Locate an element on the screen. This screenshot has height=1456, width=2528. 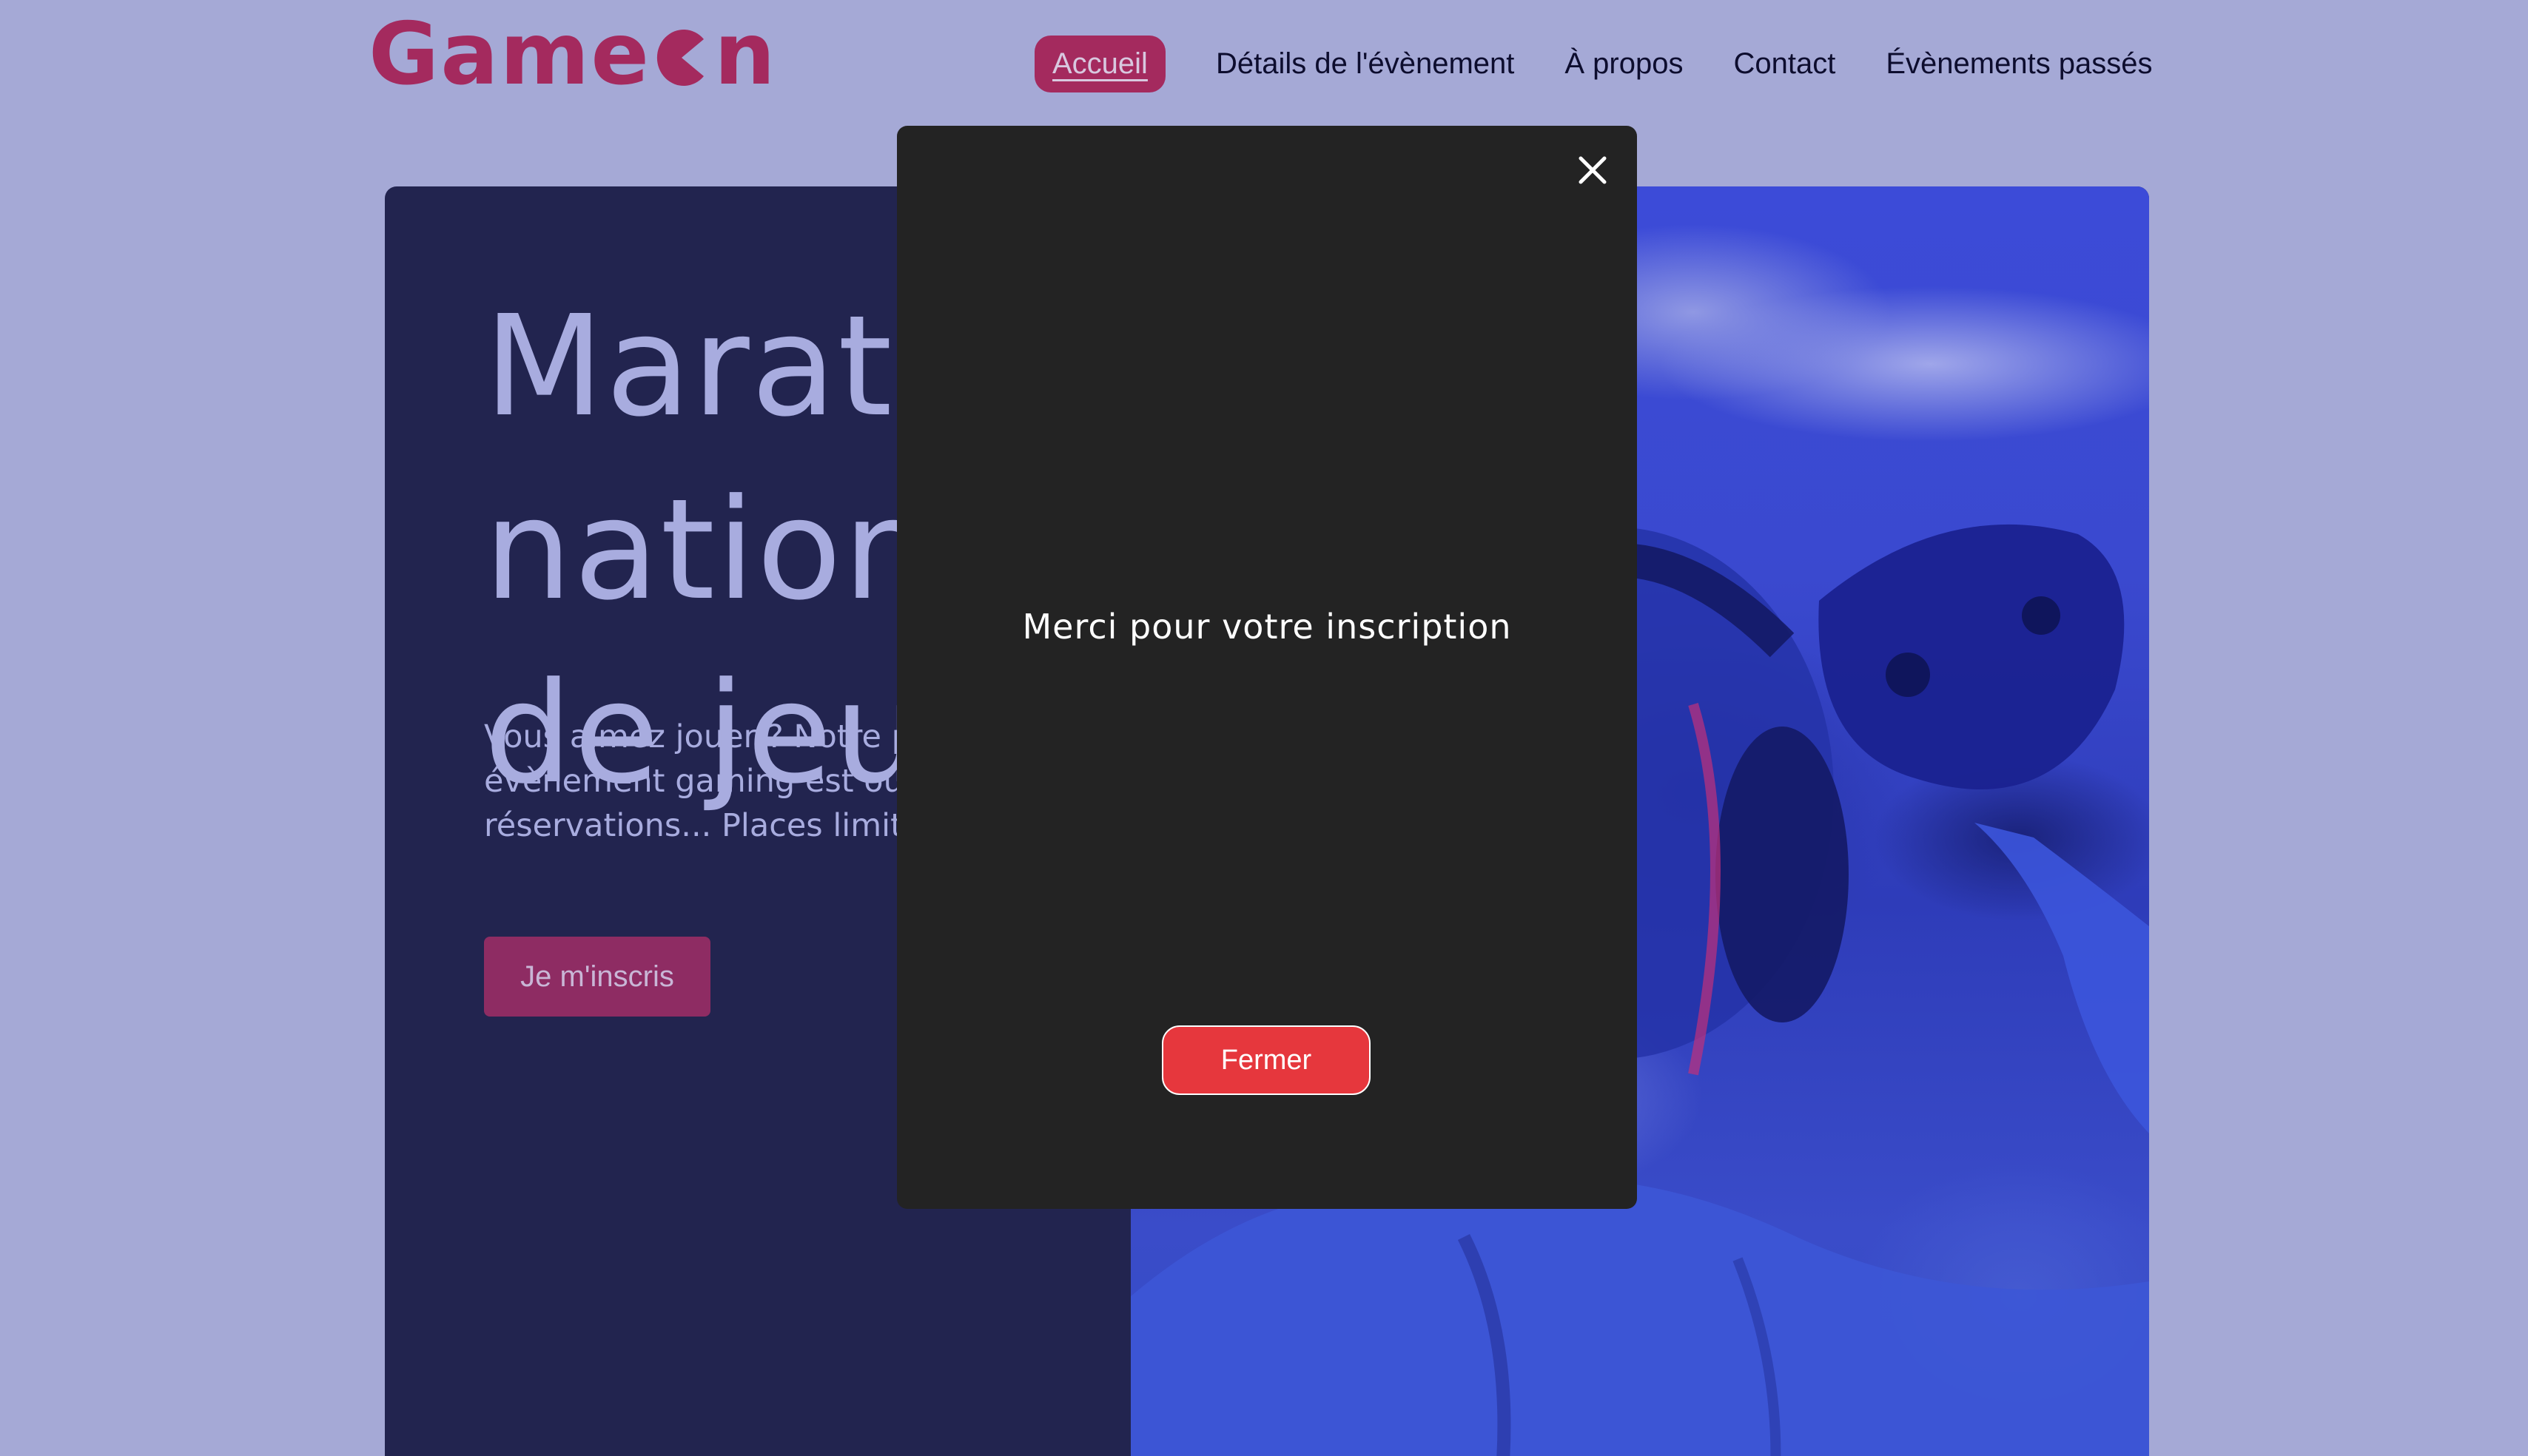
nav-item-details: Détails de l'évènement is located at coordinates (1365, 64).